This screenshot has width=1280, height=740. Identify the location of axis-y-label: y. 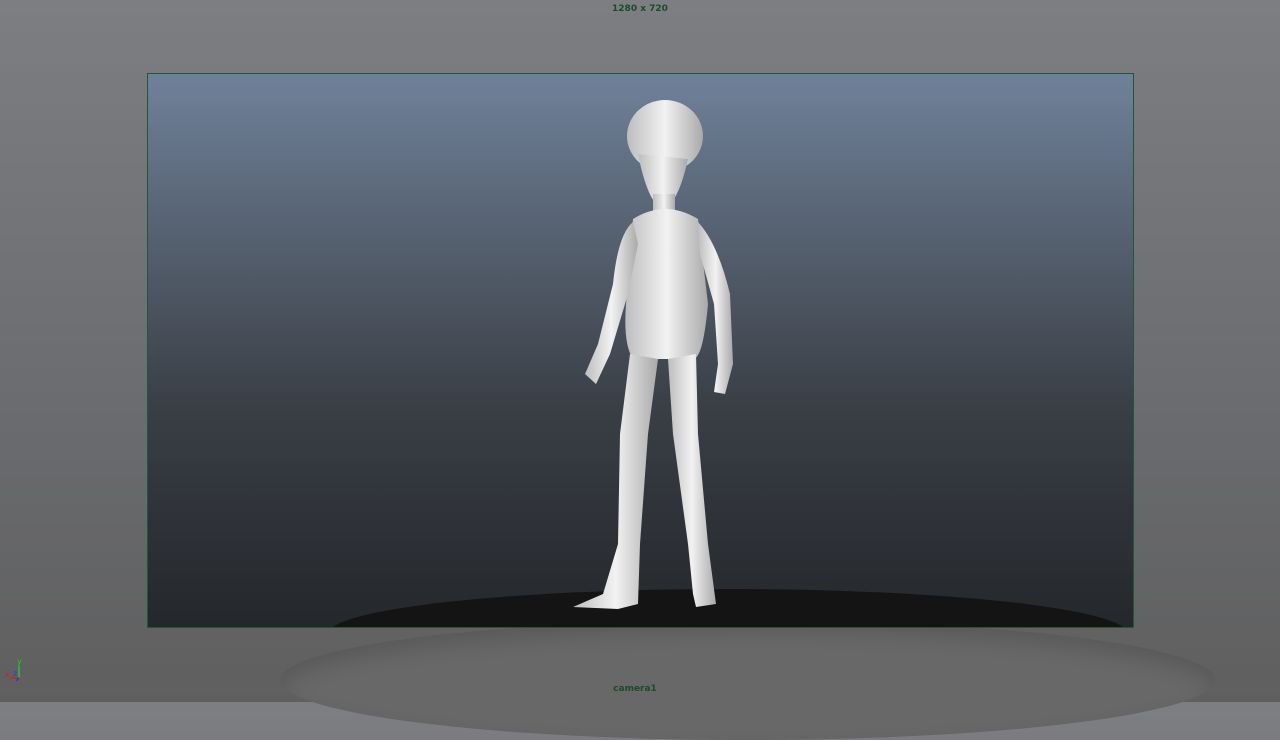
(19, 661).